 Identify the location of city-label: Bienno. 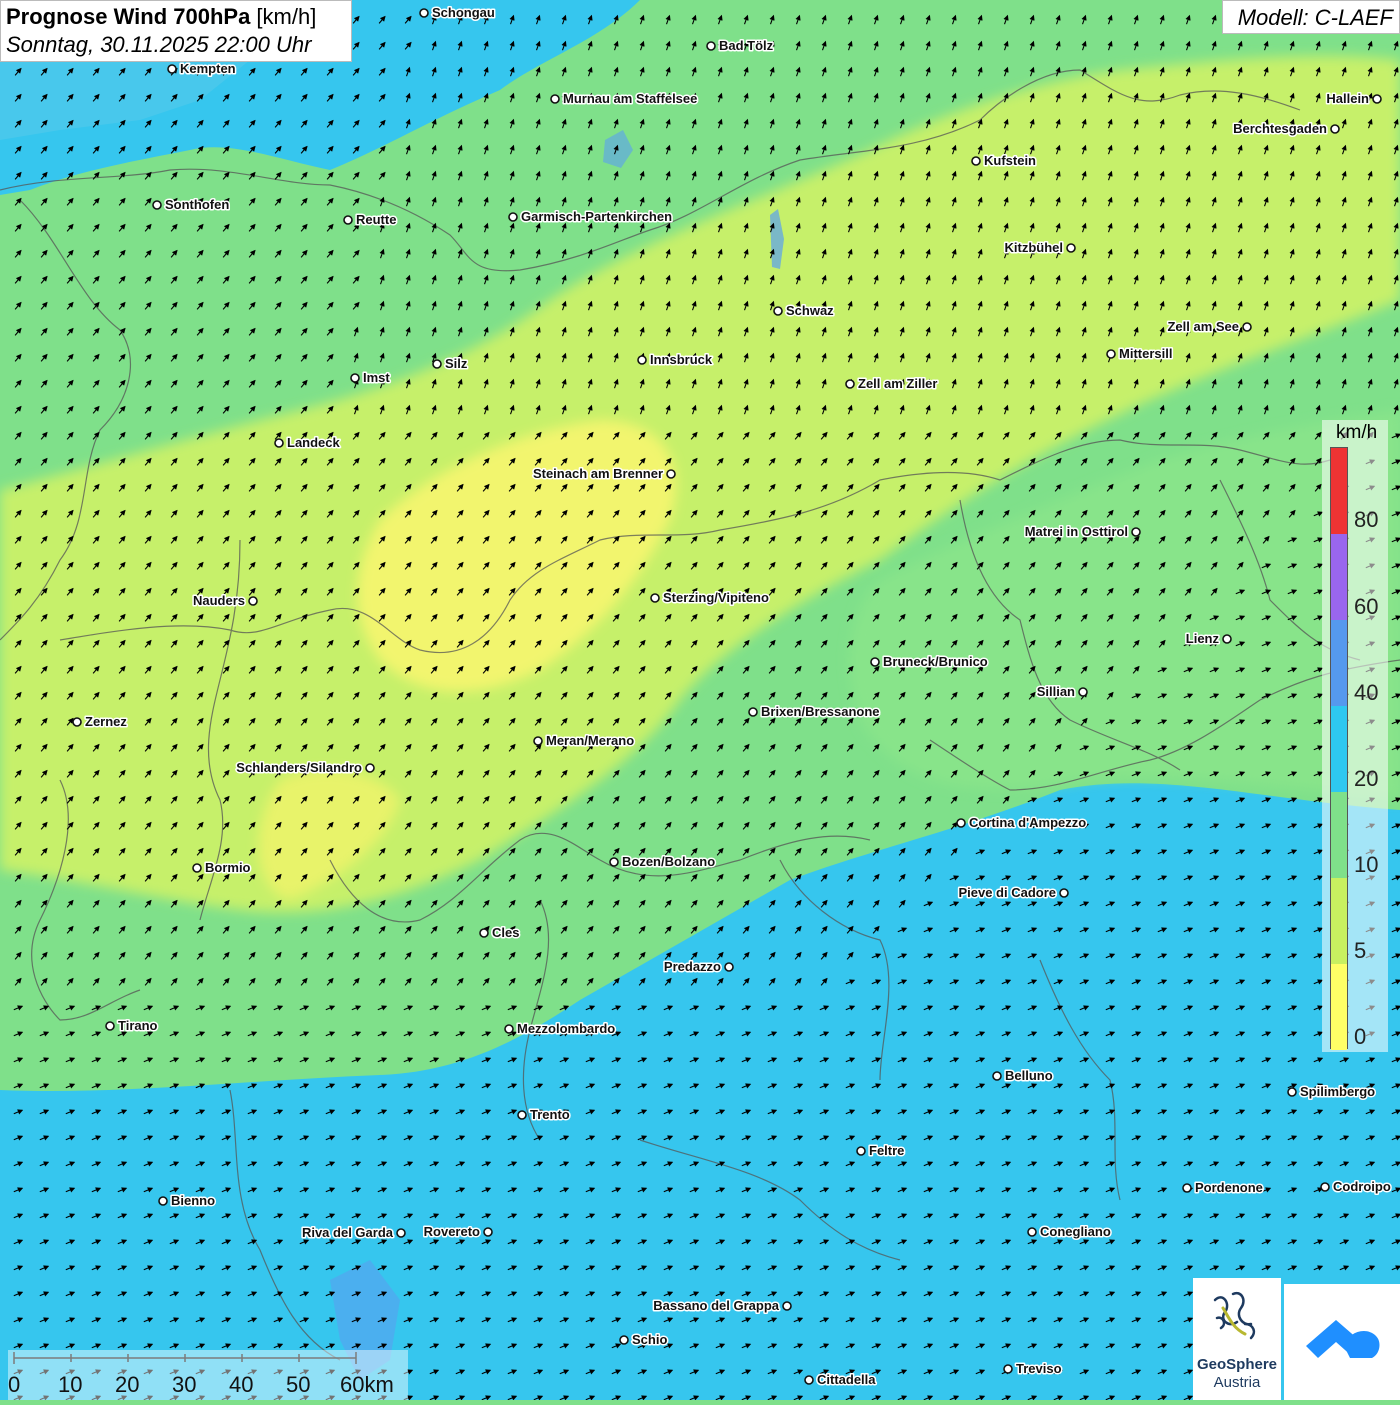
(193, 1200).